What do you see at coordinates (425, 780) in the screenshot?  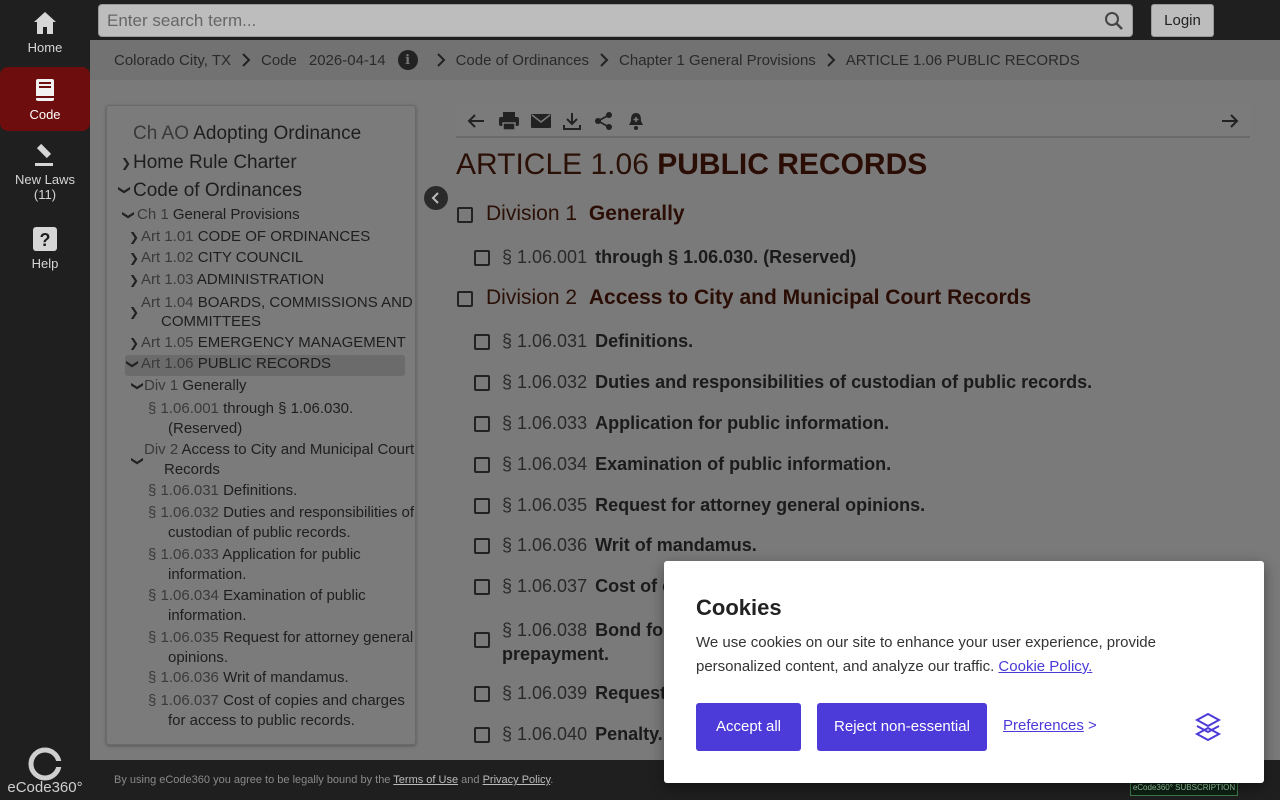 I see `terms-of-use-link: Terms of Use` at bounding box center [425, 780].